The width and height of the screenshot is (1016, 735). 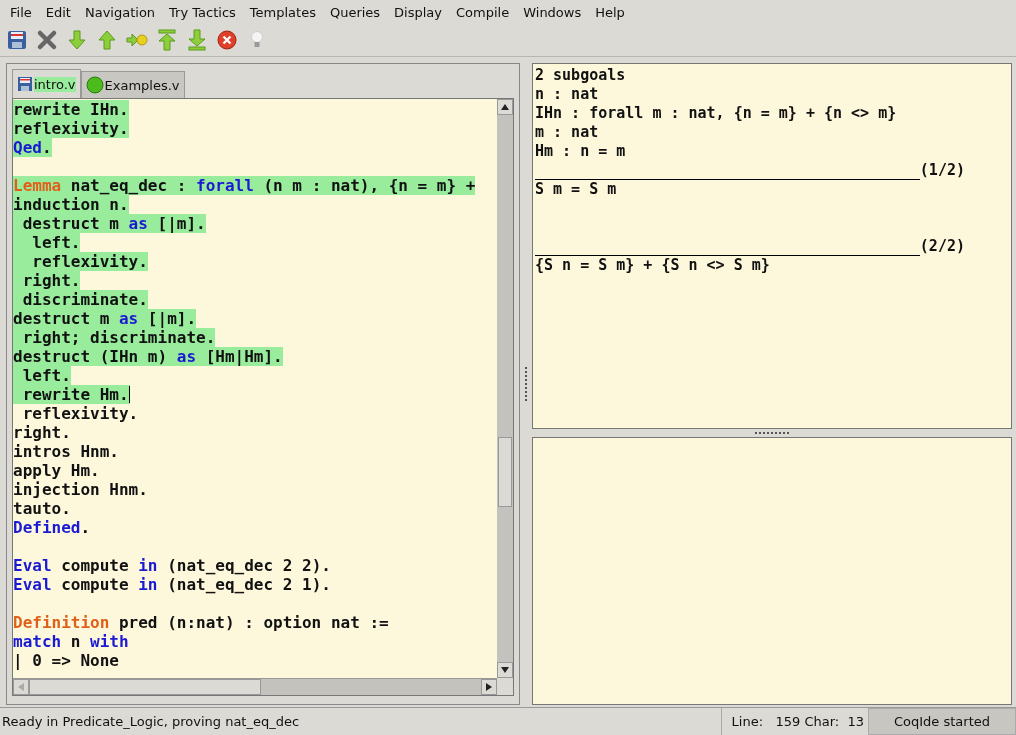 What do you see at coordinates (227, 40) in the screenshot?
I see `cancel-icon` at bounding box center [227, 40].